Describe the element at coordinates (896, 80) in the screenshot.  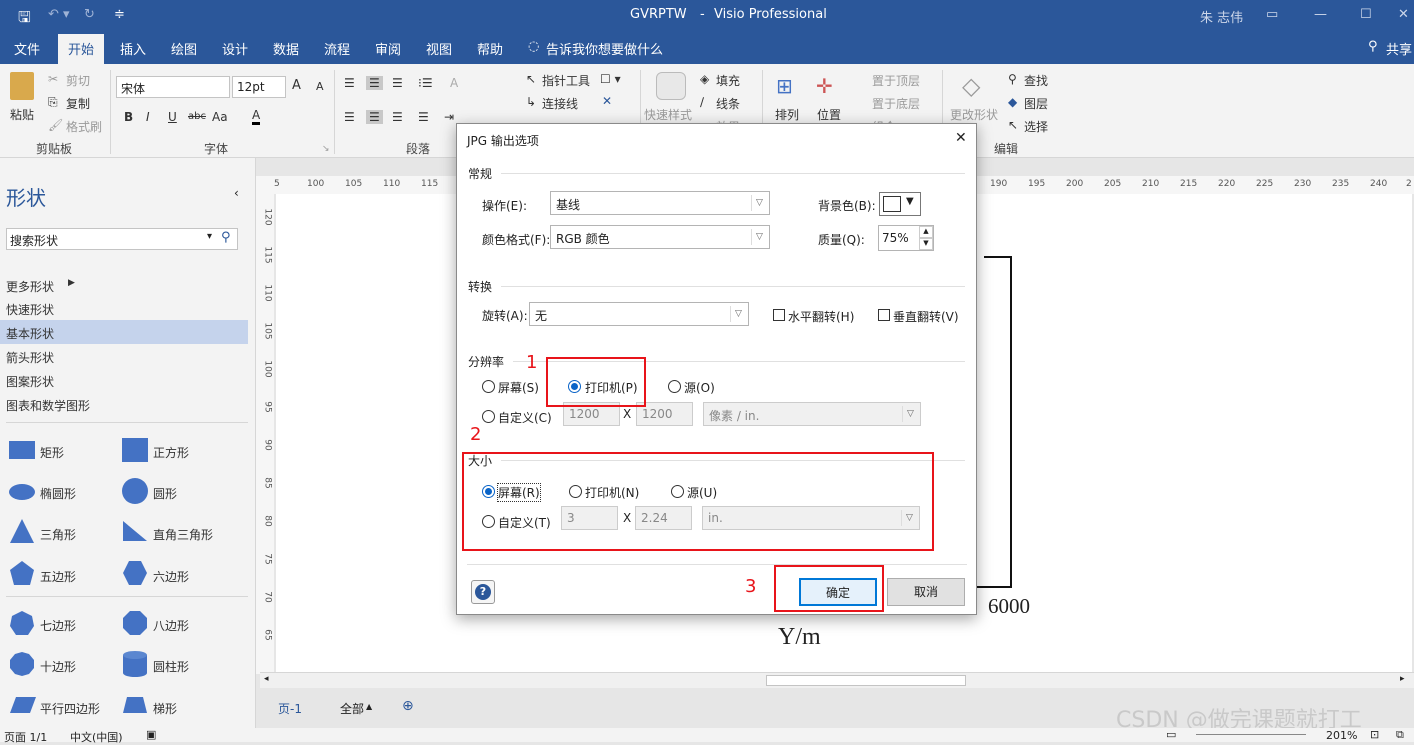
I see `bring-to-front-button: 置于顶层` at that location.